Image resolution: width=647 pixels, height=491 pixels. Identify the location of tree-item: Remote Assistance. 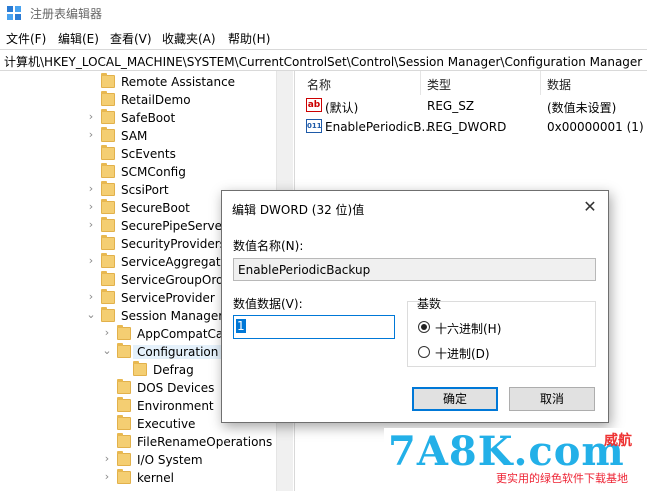
(138, 82).